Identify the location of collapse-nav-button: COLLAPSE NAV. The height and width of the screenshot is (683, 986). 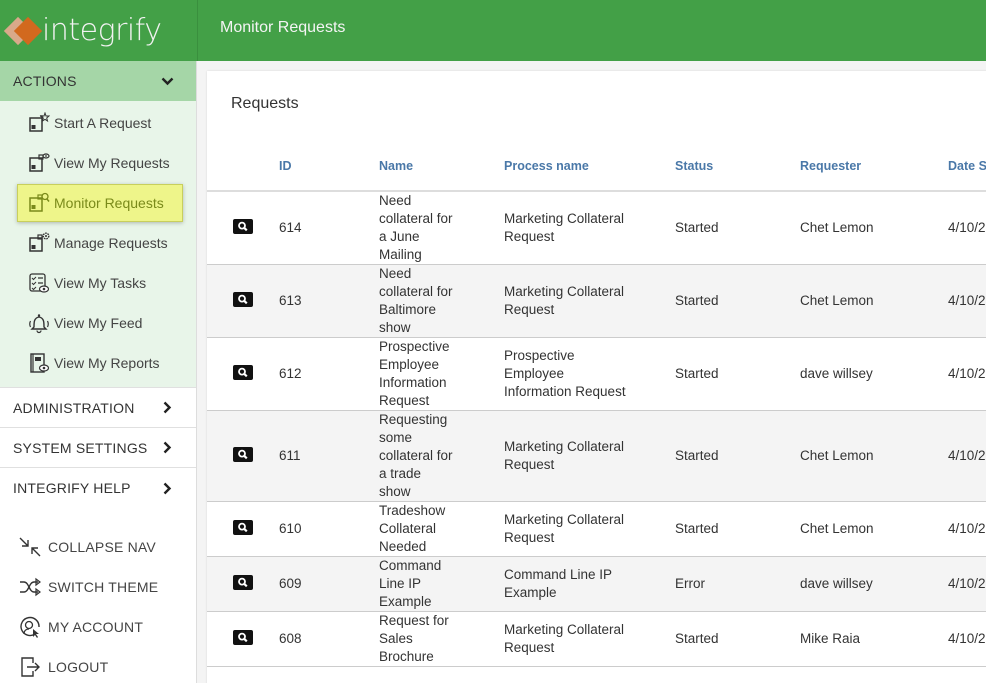
(98, 547).